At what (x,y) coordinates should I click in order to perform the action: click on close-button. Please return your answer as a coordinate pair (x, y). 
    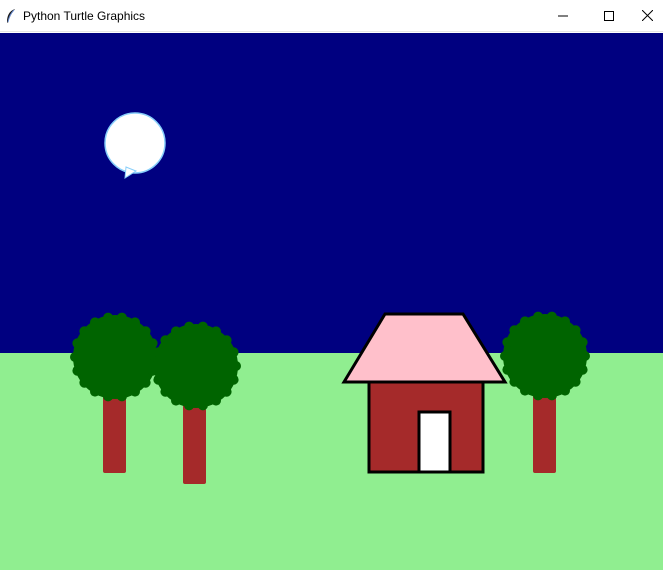
    Looking at the image, I should click on (647, 15).